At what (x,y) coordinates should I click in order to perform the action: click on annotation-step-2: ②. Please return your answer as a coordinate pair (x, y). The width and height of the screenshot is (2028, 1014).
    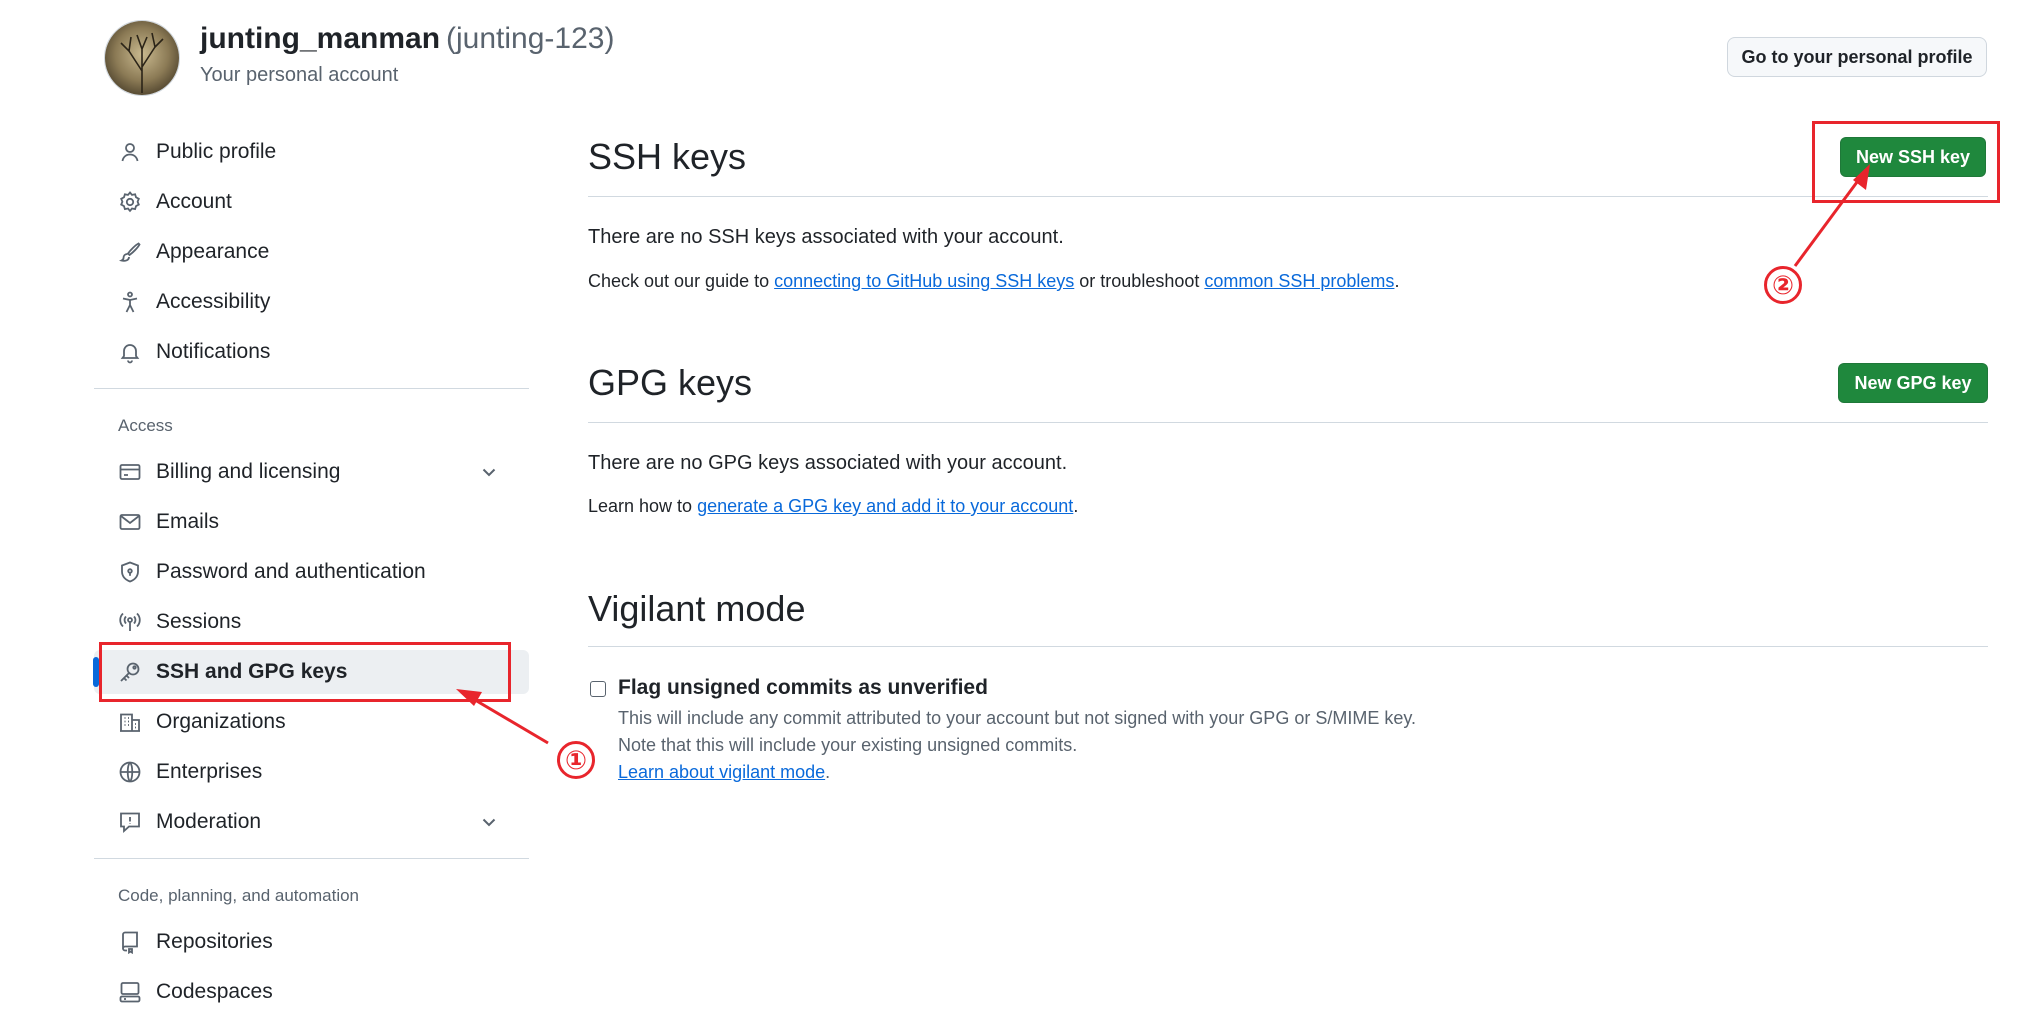
    Looking at the image, I should click on (1783, 285).